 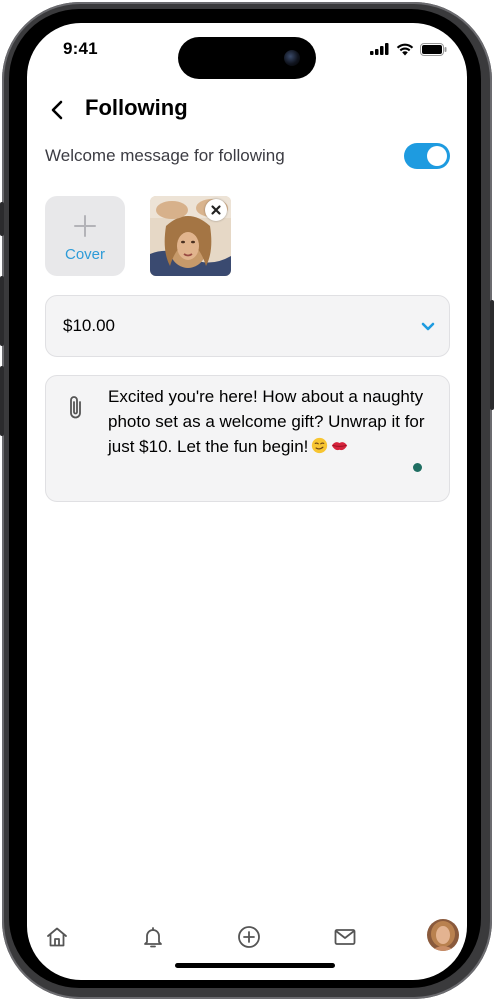 I want to click on welcome-message-toggle, so click(x=427, y=156).